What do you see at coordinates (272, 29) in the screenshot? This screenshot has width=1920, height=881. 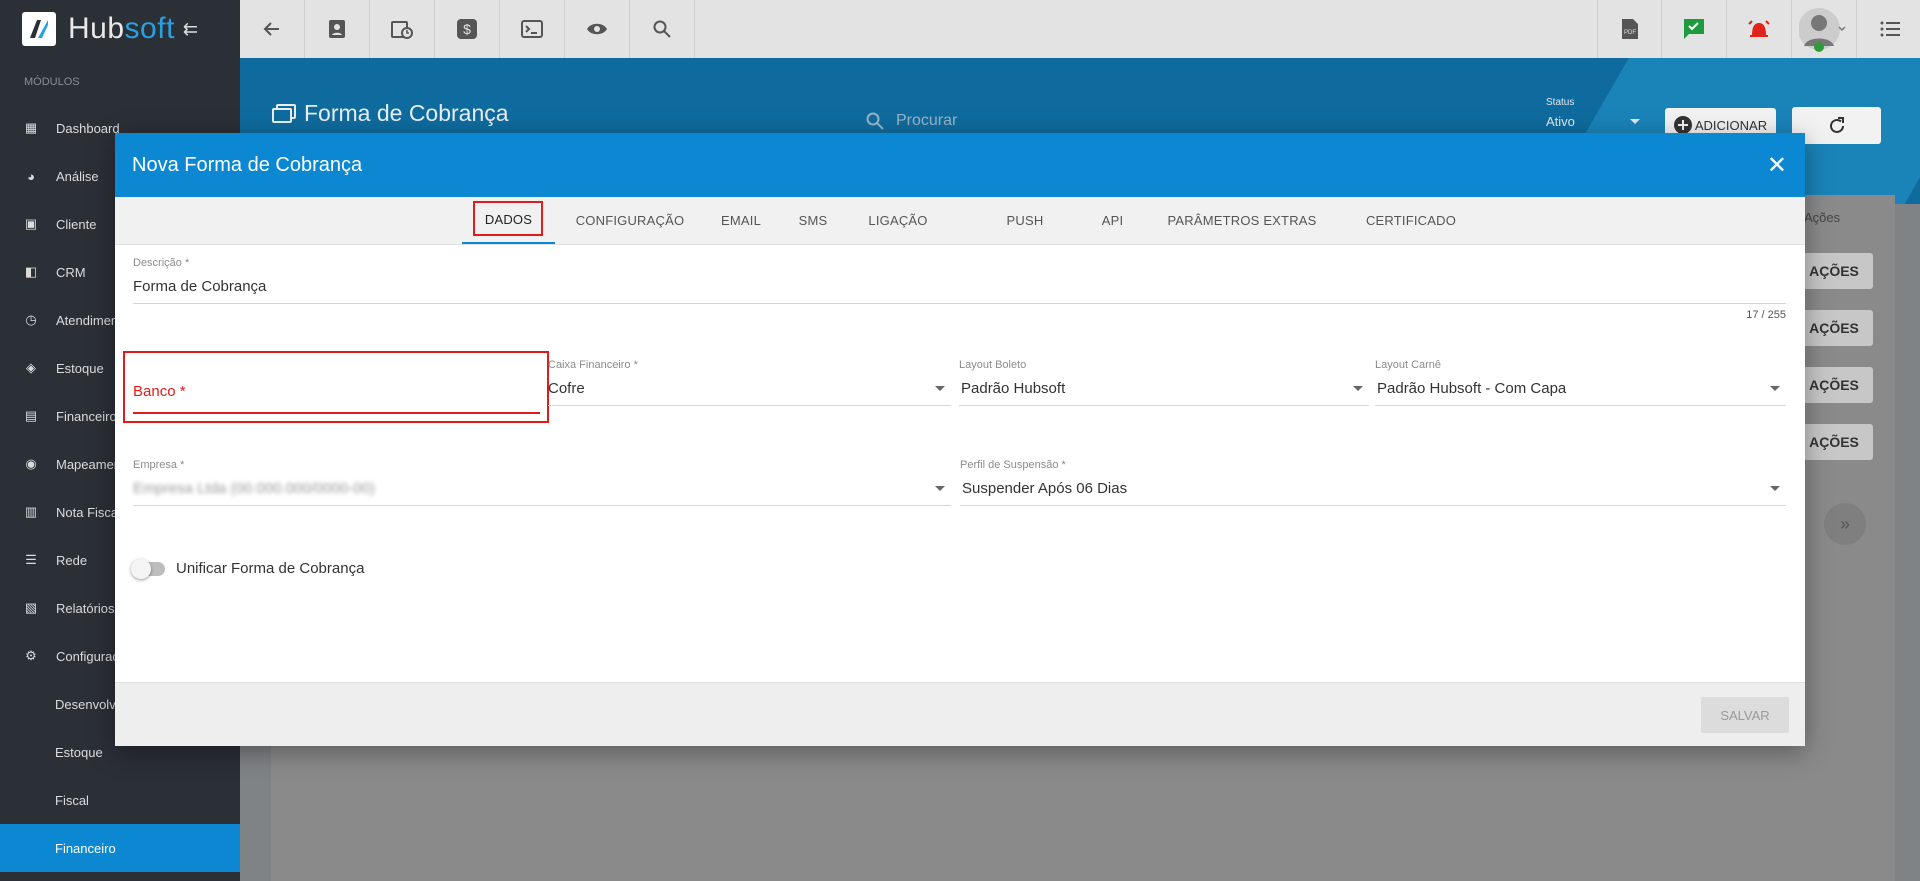 I see `back-arrow-icon` at bounding box center [272, 29].